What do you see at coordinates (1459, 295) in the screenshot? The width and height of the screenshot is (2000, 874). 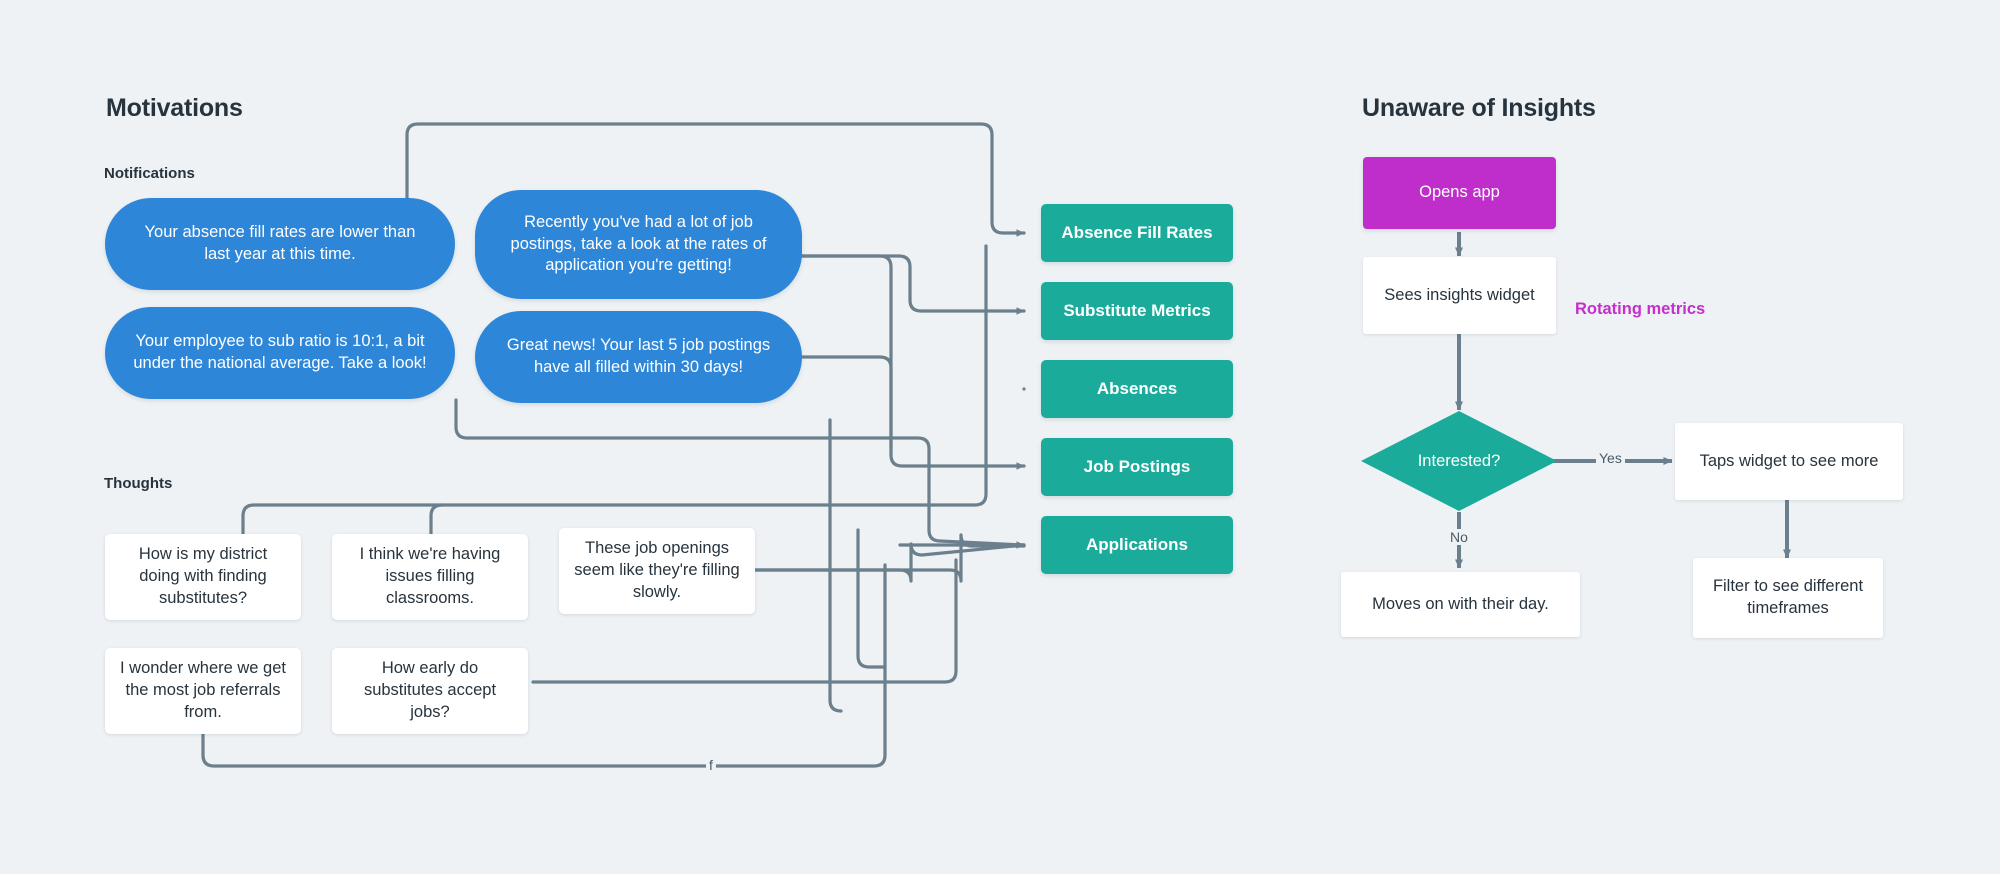 I see `flow-node-sees-insights-widget: Sees insights widget` at bounding box center [1459, 295].